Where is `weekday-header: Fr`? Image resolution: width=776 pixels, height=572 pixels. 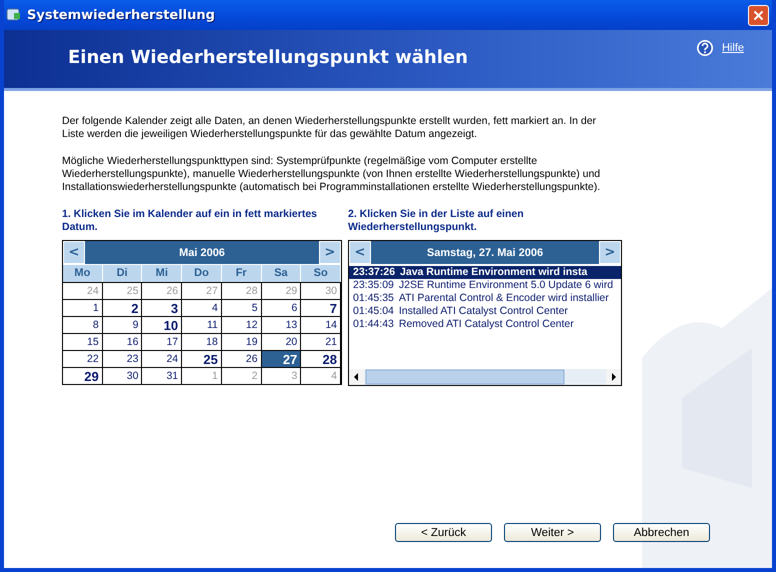 weekday-header: Fr is located at coordinates (242, 273).